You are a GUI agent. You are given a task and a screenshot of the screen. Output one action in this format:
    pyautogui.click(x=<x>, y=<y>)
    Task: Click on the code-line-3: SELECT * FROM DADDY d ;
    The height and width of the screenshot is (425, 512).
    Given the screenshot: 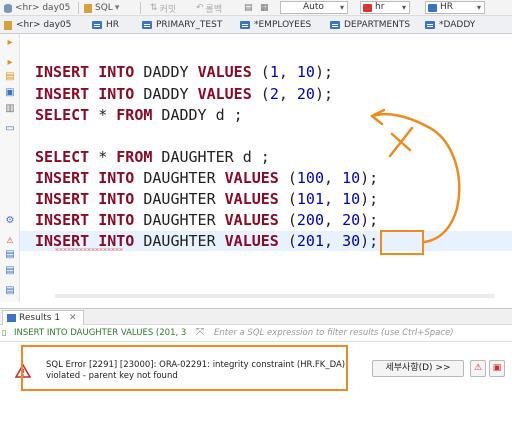 What is the action you would take?
    pyautogui.click(x=139, y=115)
    